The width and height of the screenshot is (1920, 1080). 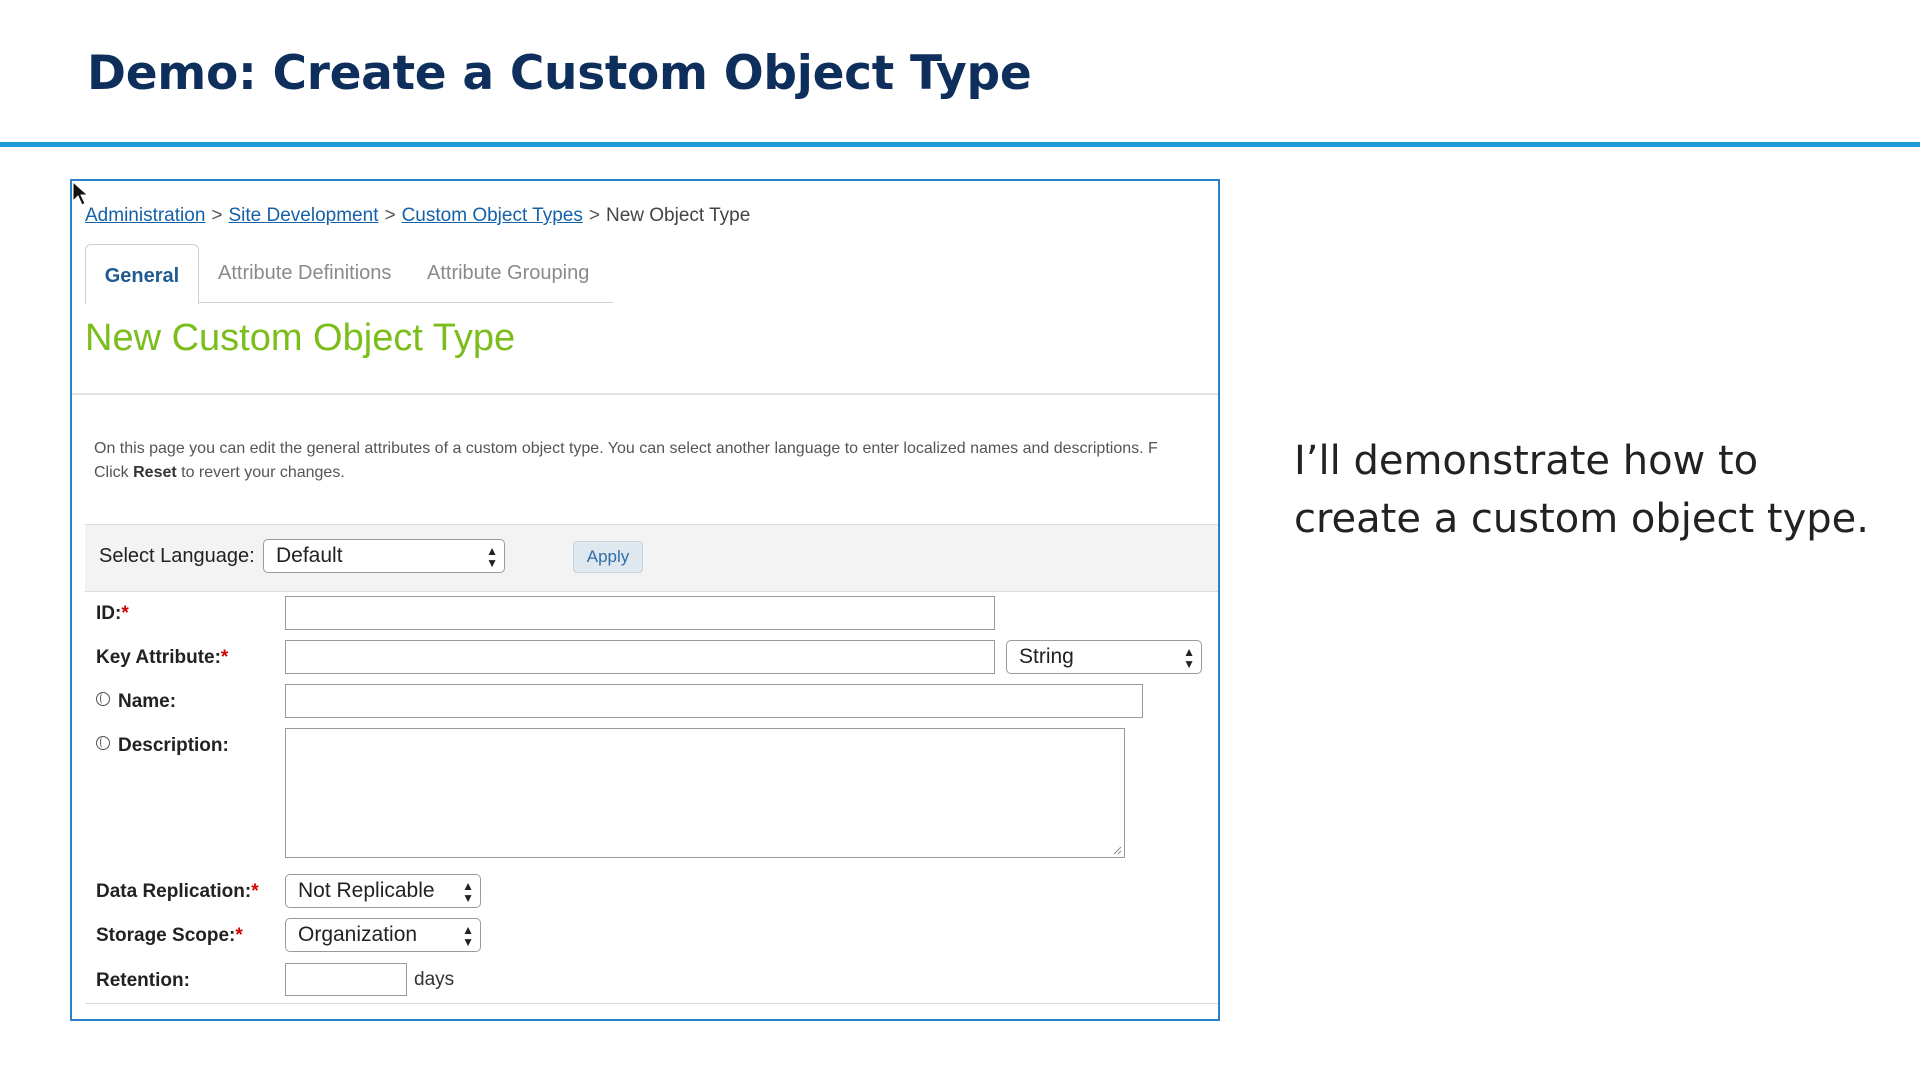 I want to click on retention-label: Retention:, so click(x=143, y=980).